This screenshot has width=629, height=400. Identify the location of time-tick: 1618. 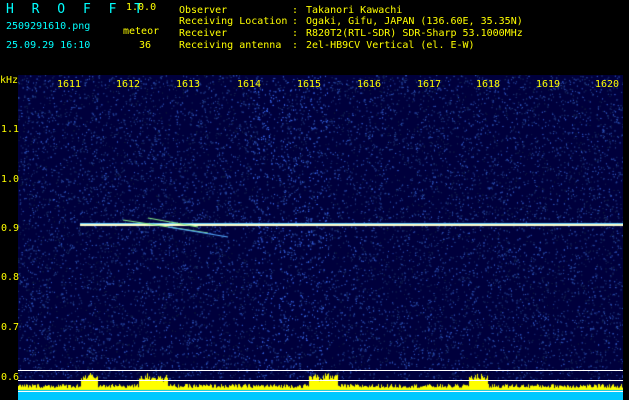
(488, 84).